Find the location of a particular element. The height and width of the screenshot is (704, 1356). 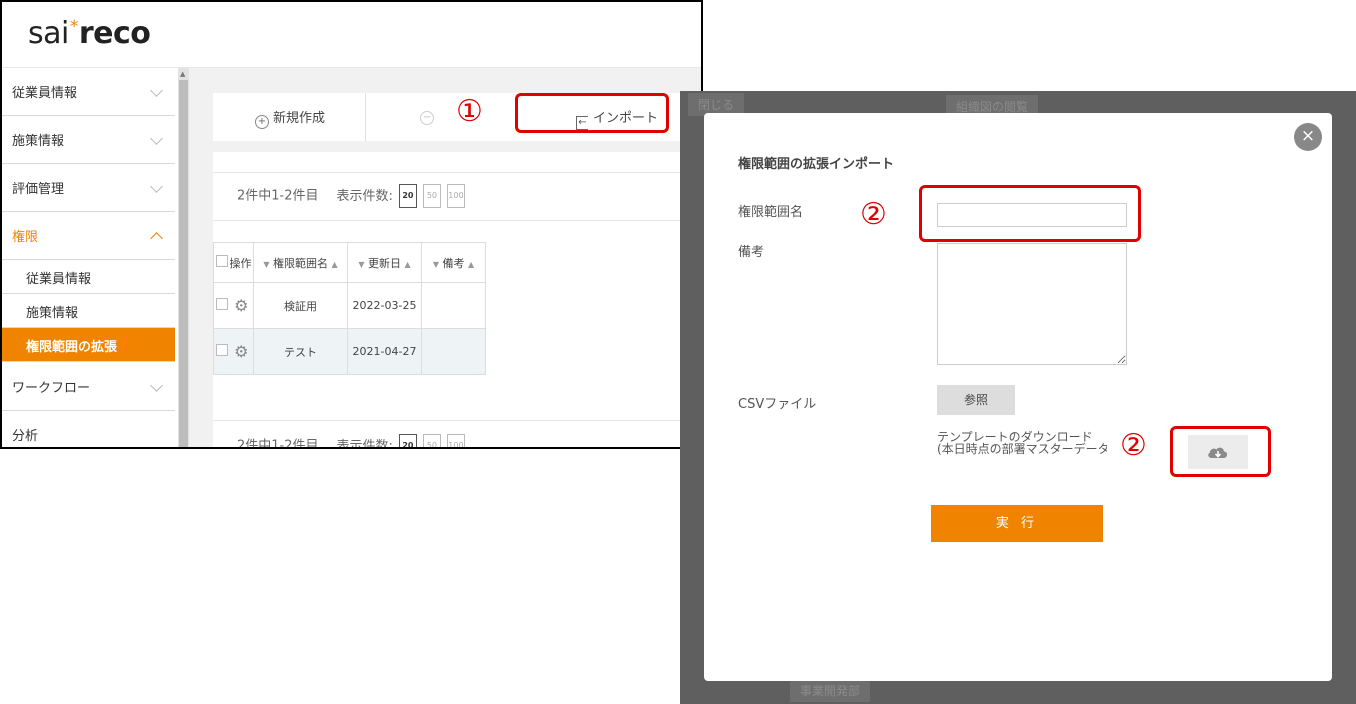

annotation-highlight-name-input is located at coordinates (1030, 213).